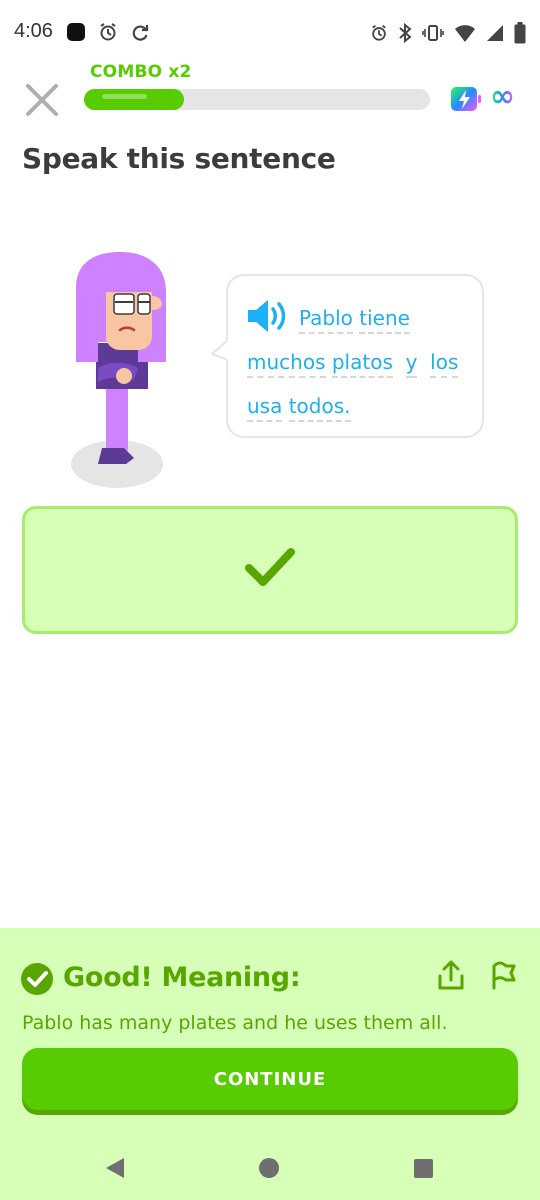 The width and height of the screenshot is (540, 1200). I want to click on sentence-word: muchos, so click(286, 364).